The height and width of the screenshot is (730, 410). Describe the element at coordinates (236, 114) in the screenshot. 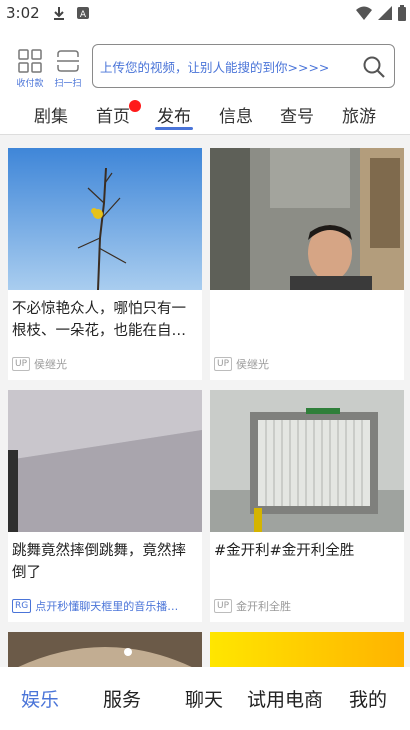

I see `tab-messages: 信息` at that location.